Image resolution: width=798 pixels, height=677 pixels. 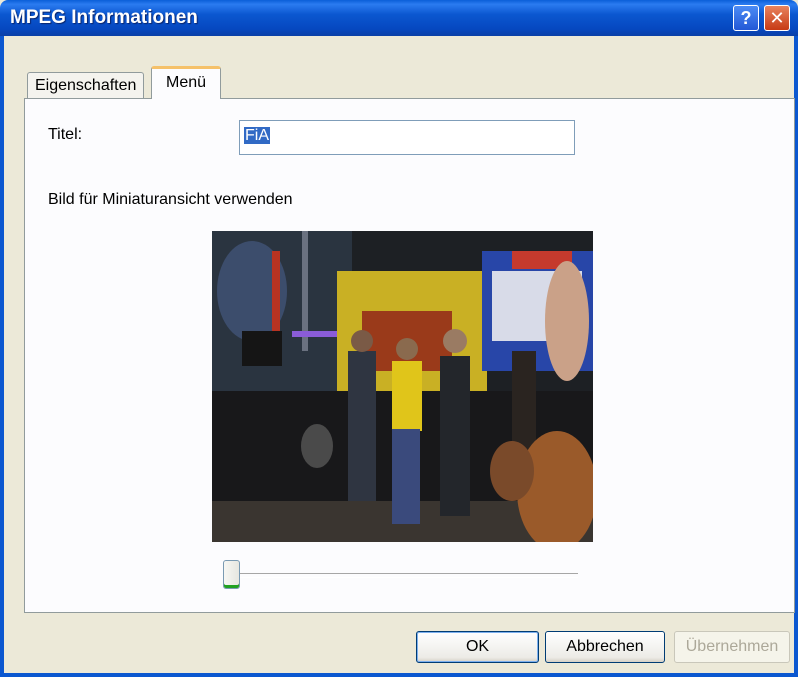 What do you see at coordinates (732, 647) in the screenshot?
I see `apply-button: Übernehmen` at bounding box center [732, 647].